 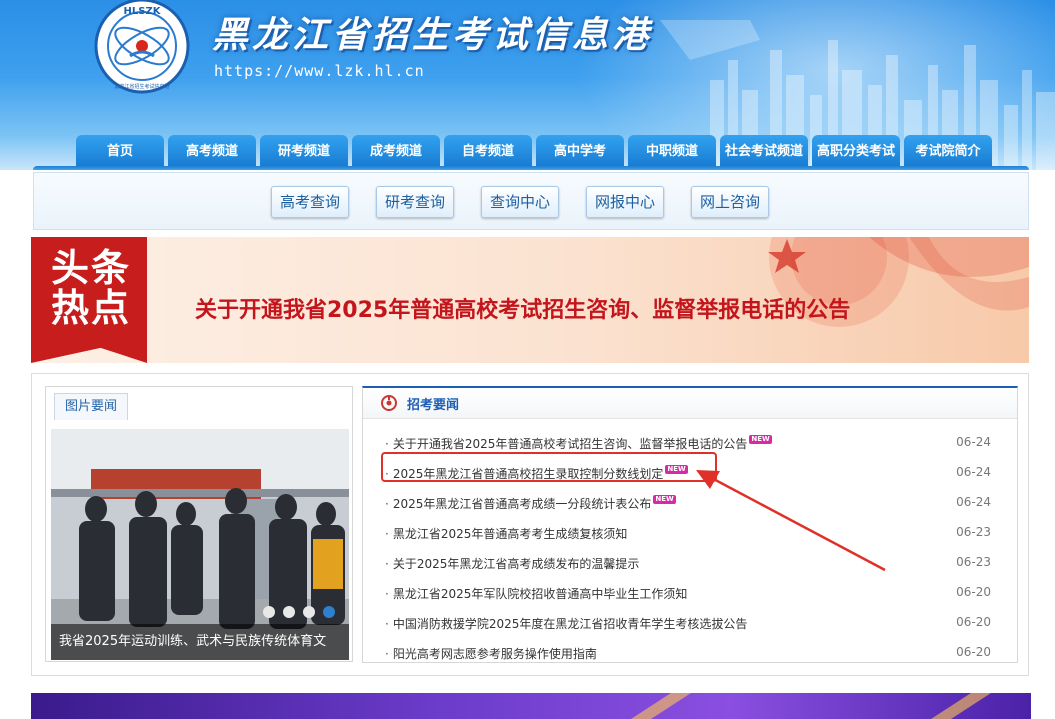 What do you see at coordinates (120, 152) in the screenshot?
I see `nav-home: 首页` at bounding box center [120, 152].